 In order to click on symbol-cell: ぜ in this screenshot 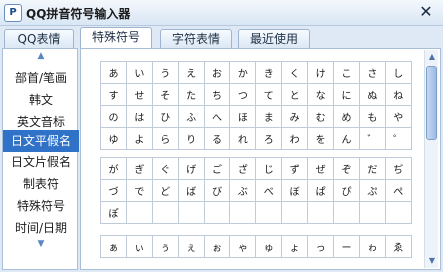, I will do `click(321, 168)`.